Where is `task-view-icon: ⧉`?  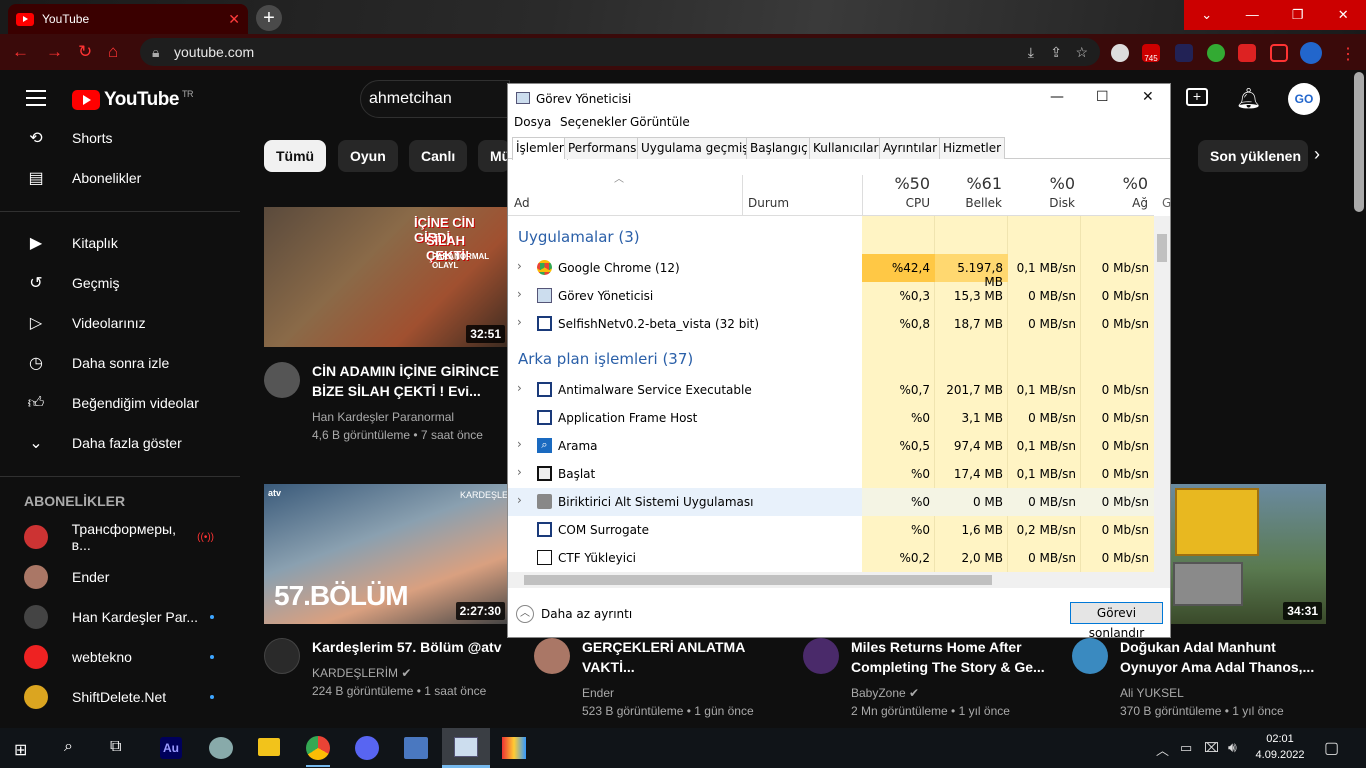
task-view-icon: ⧉ is located at coordinates (115, 747).